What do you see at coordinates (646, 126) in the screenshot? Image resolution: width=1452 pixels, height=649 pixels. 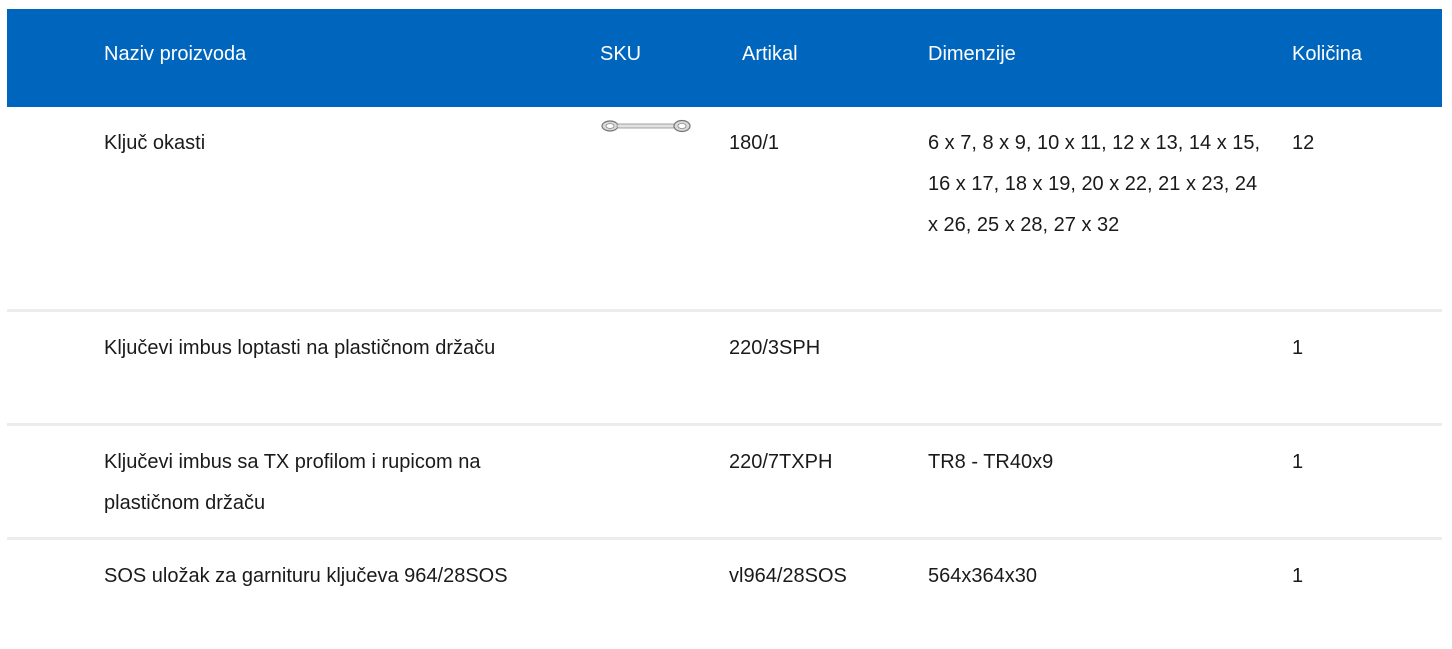 I see `ring-wrench-icon` at bounding box center [646, 126].